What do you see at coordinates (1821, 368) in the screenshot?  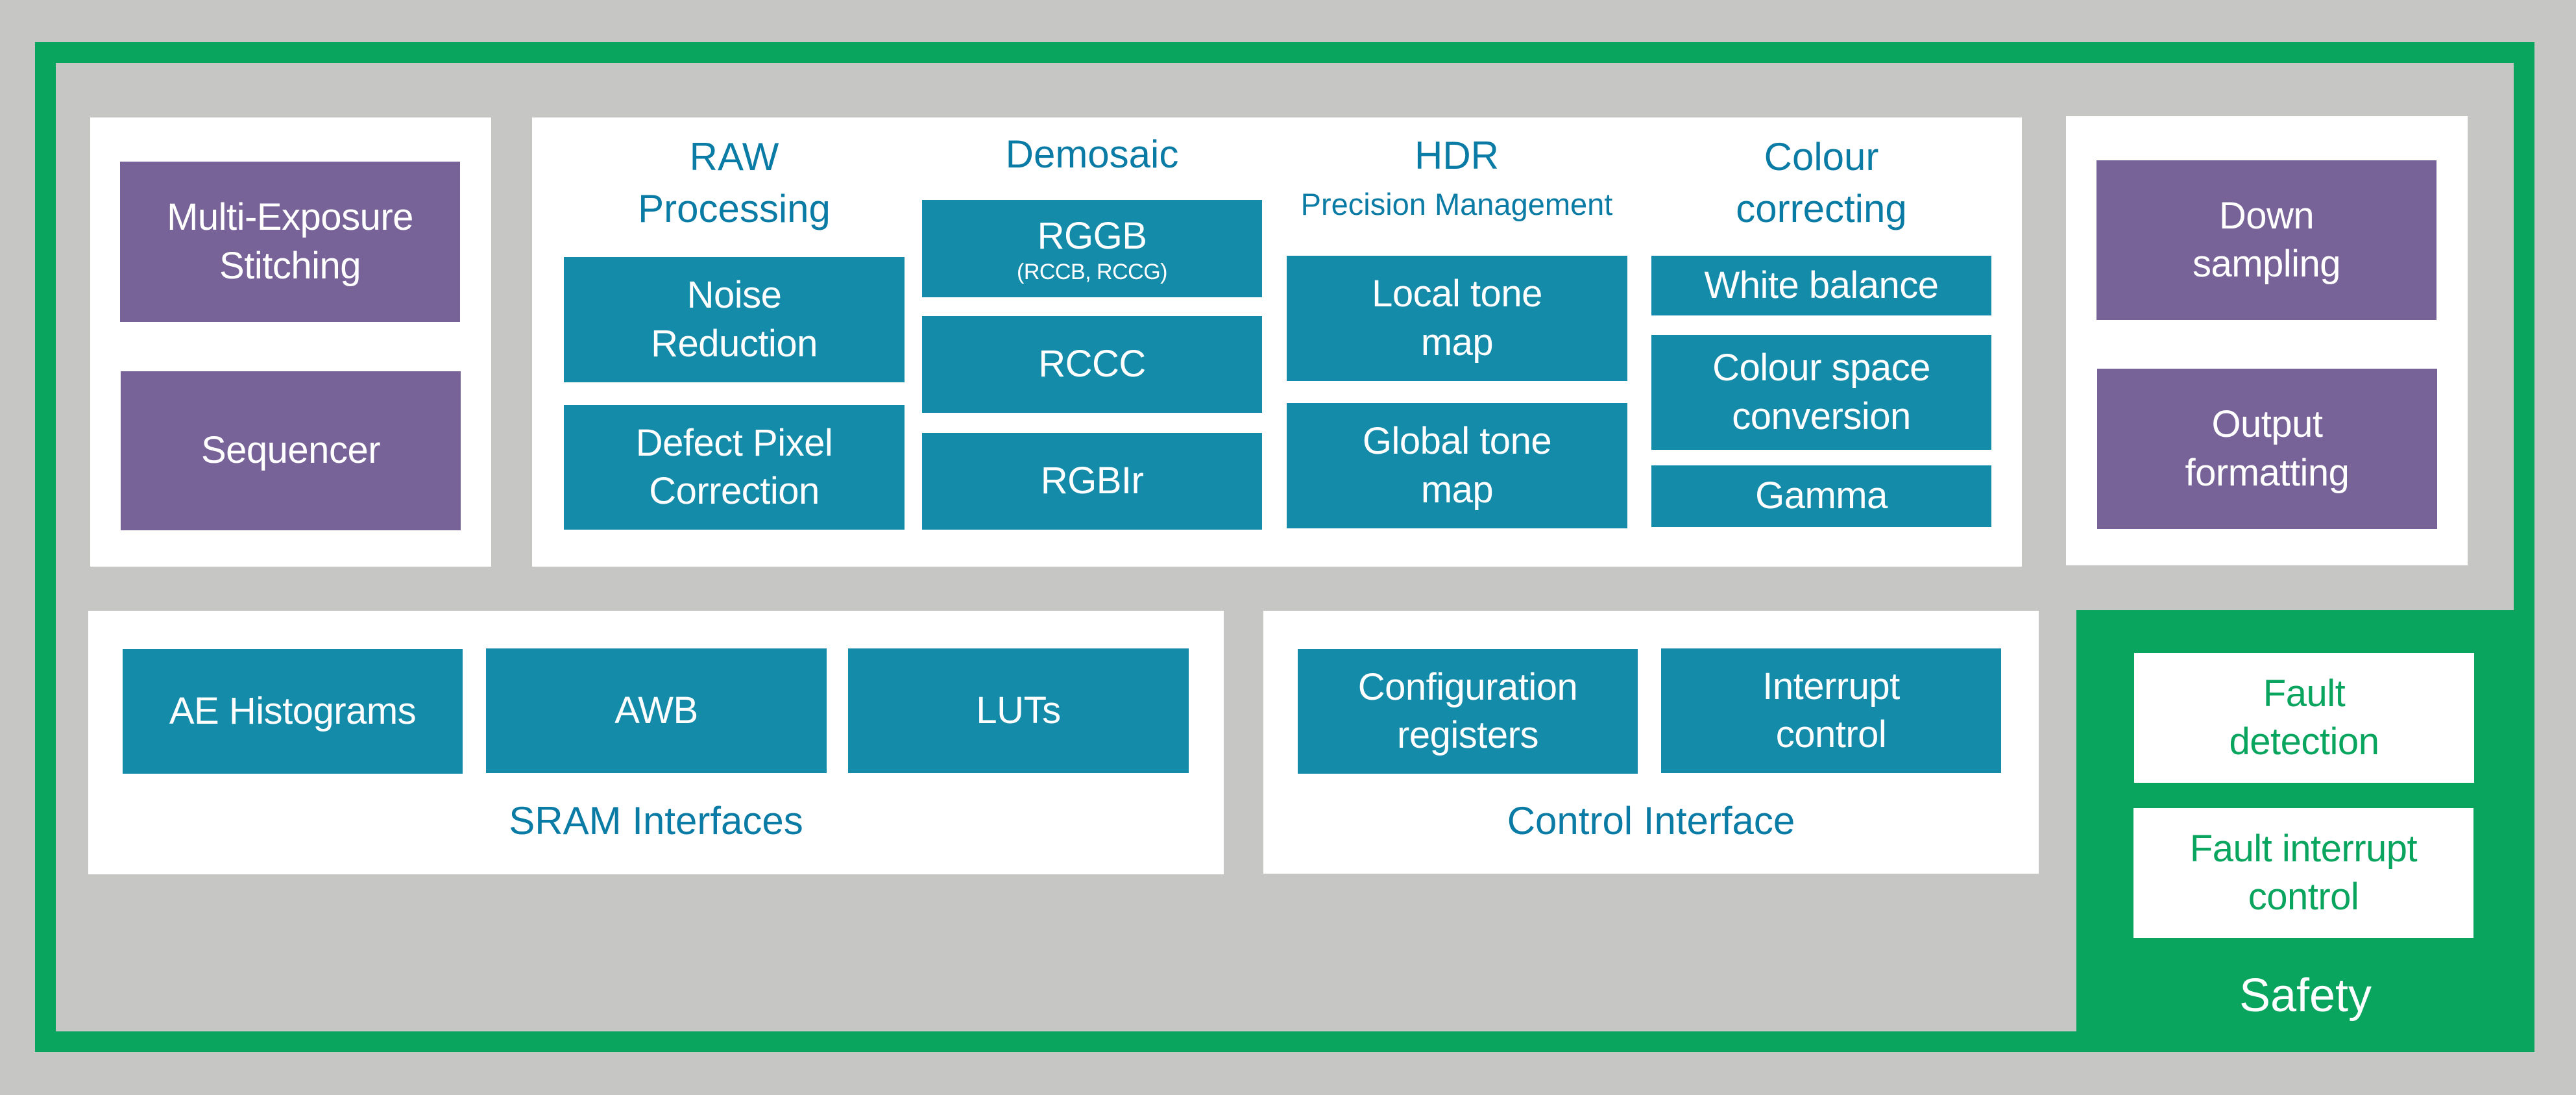 I see `block-label-line1: Colour space` at bounding box center [1821, 368].